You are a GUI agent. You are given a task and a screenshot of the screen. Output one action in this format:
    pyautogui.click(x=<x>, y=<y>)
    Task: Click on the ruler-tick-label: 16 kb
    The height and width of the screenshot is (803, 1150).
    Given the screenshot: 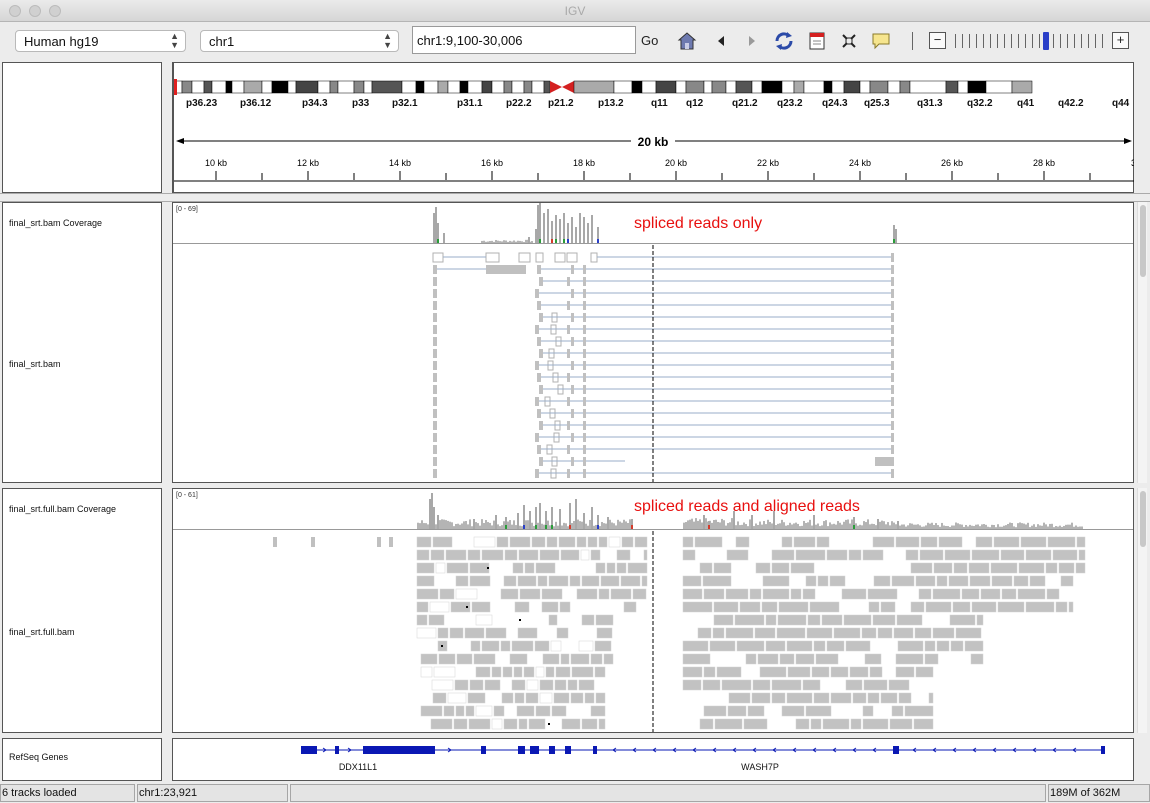 What is the action you would take?
    pyautogui.click(x=492, y=163)
    